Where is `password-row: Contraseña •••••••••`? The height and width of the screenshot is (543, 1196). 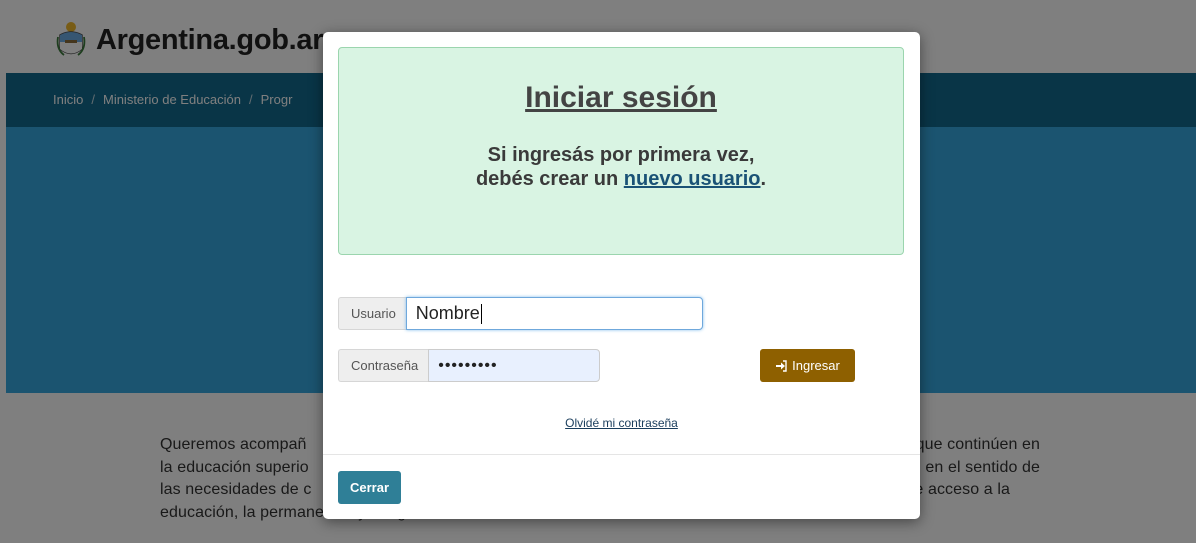 password-row: Contraseña ••••••••• is located at coordinates (469, 365).